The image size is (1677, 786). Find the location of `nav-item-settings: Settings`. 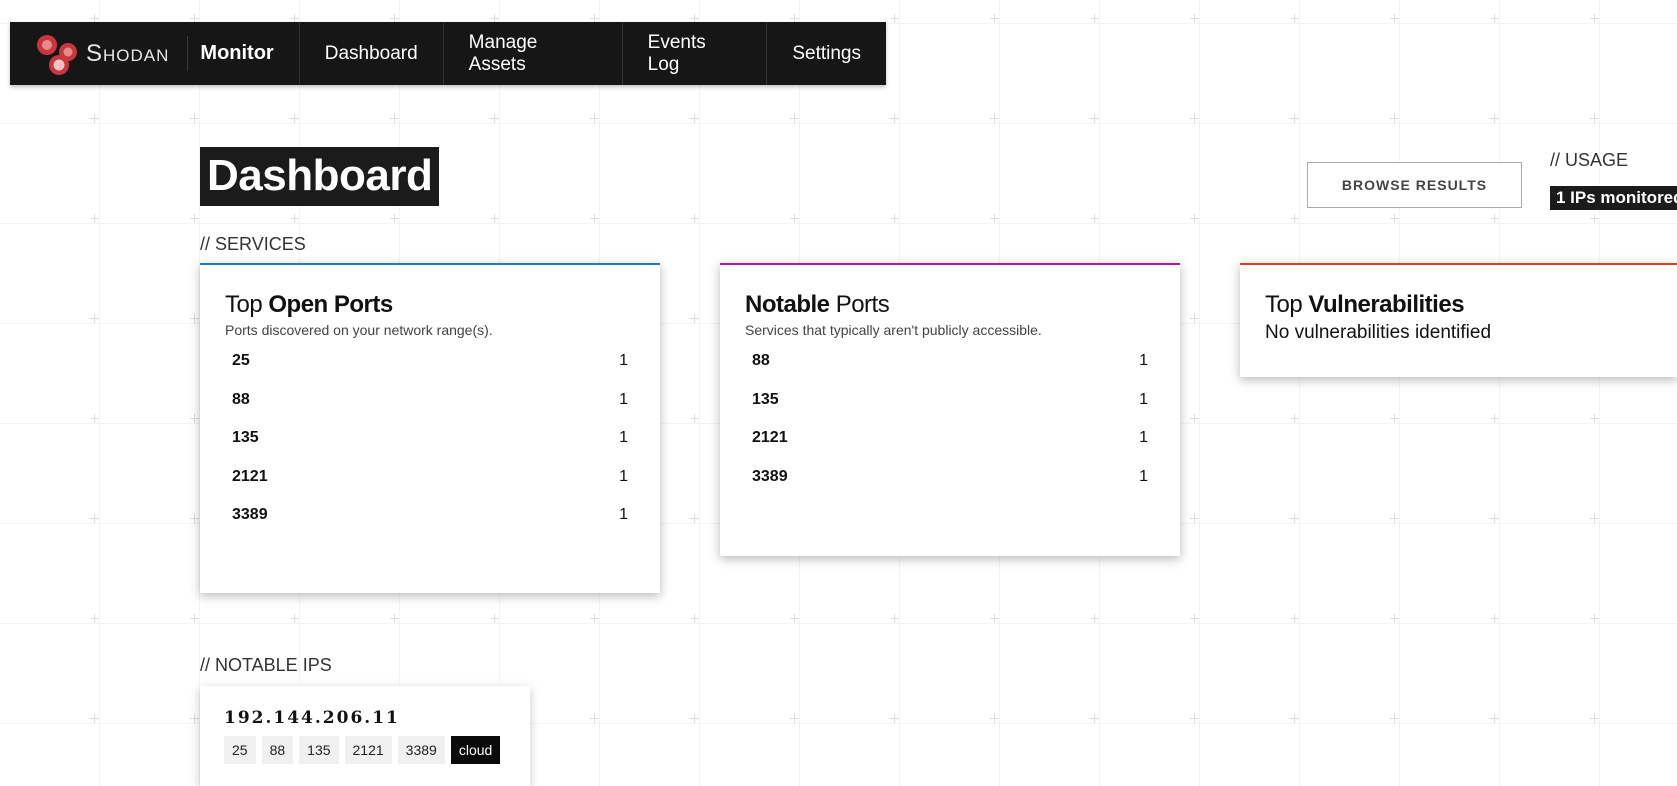

nav-item-settings: Settings is located at coordinates (826, 53).